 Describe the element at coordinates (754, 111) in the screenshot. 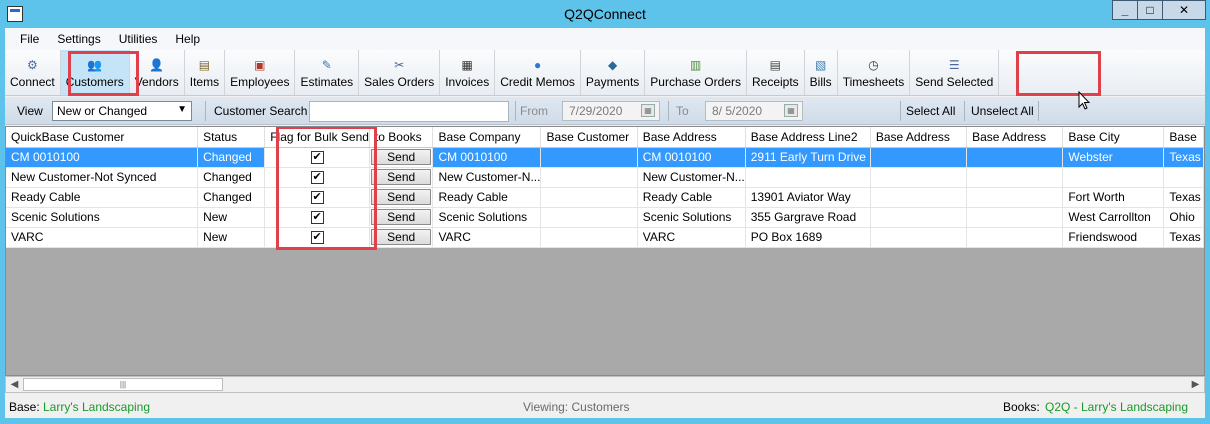

I see `to-date-picker: 8/ 5/2020 ▦` at that location.